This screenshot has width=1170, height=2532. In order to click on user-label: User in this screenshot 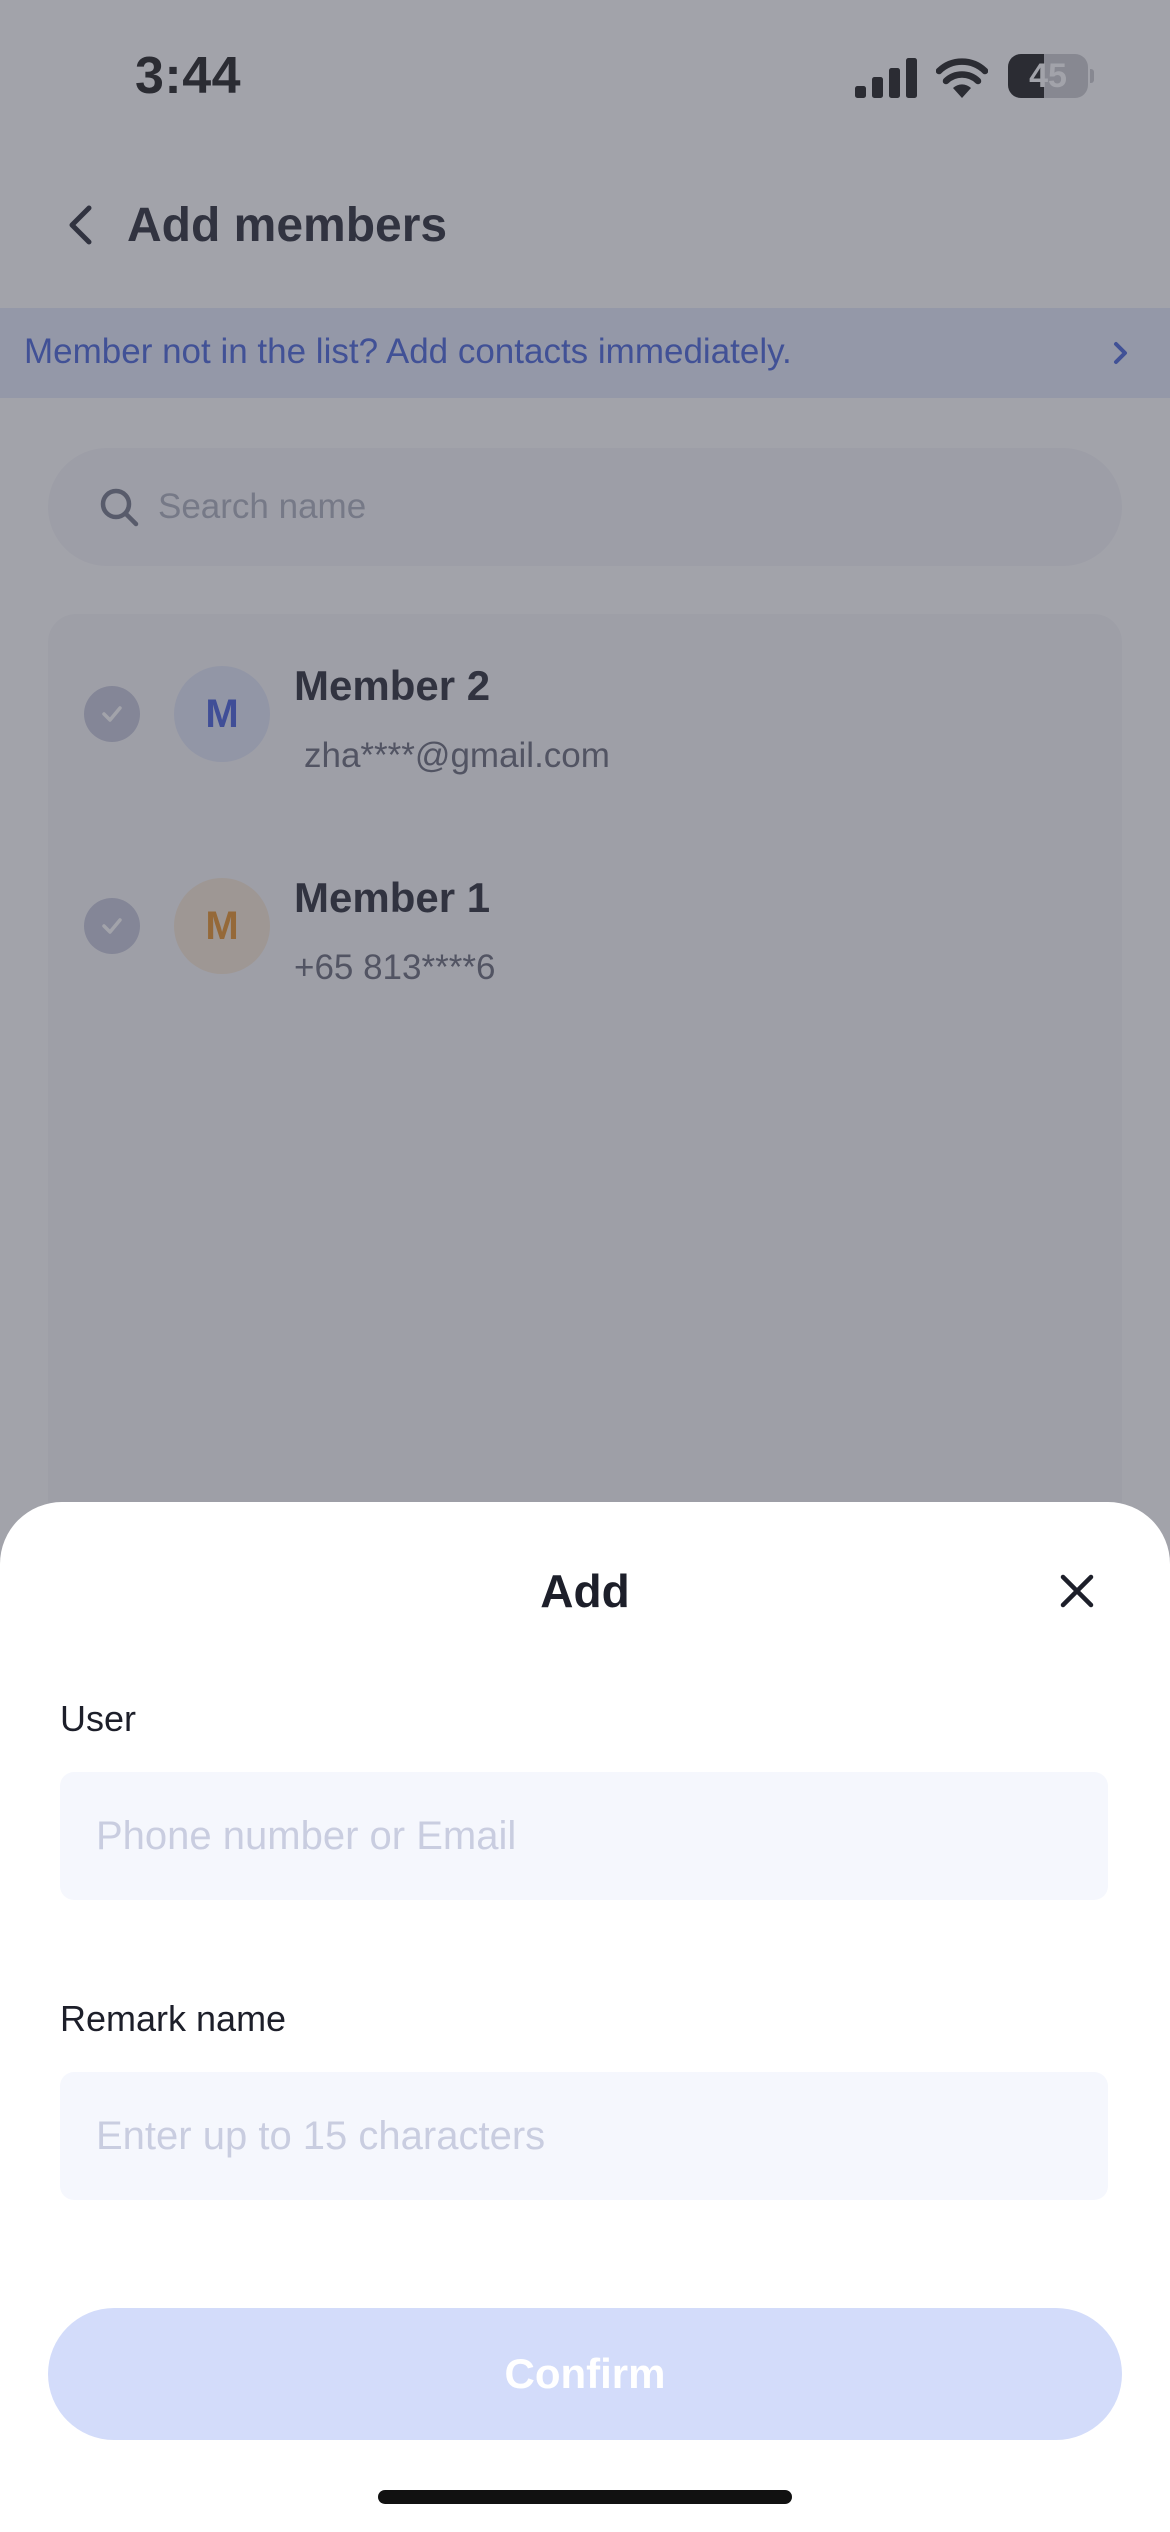, I will do `click(98, 1718)`.